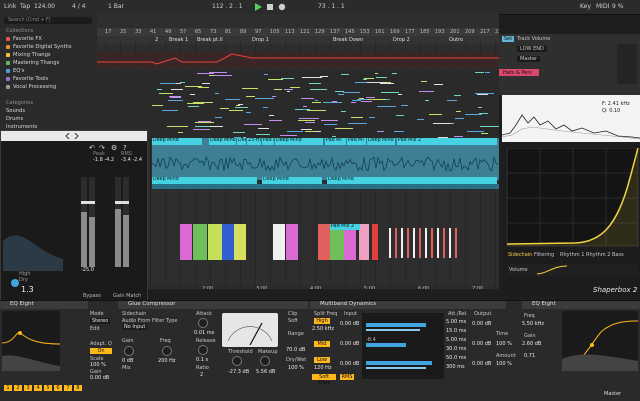 This screenshot has width=640, height=401. Describe the element at coordinates (213, 305) in the screenshot. I see `glue-header: Glue Compressor` at that location.